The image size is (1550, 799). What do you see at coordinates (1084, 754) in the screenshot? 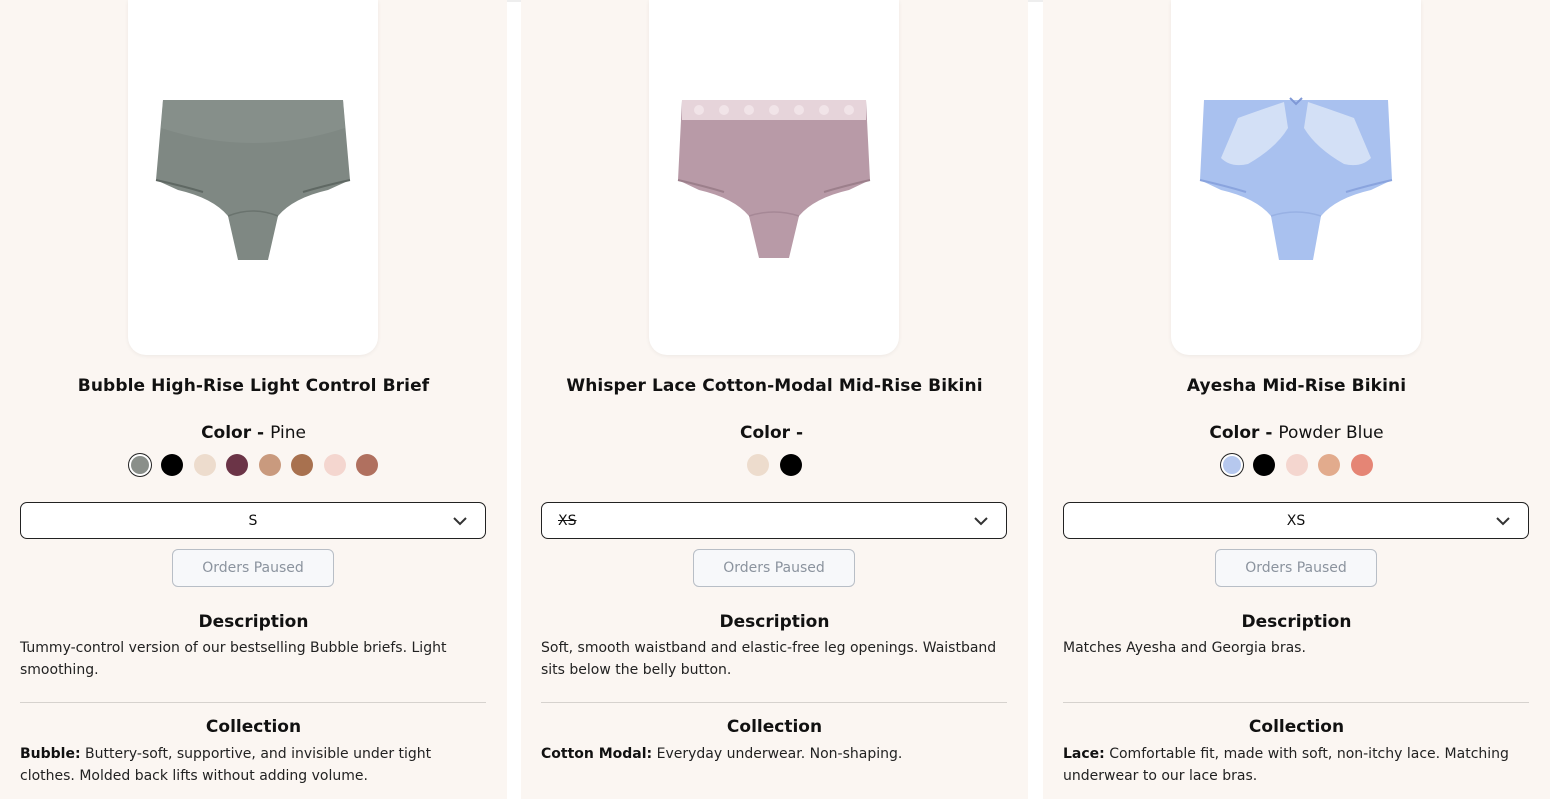
I see `collection-name: Lace:` at bounding box center [1084, 754].